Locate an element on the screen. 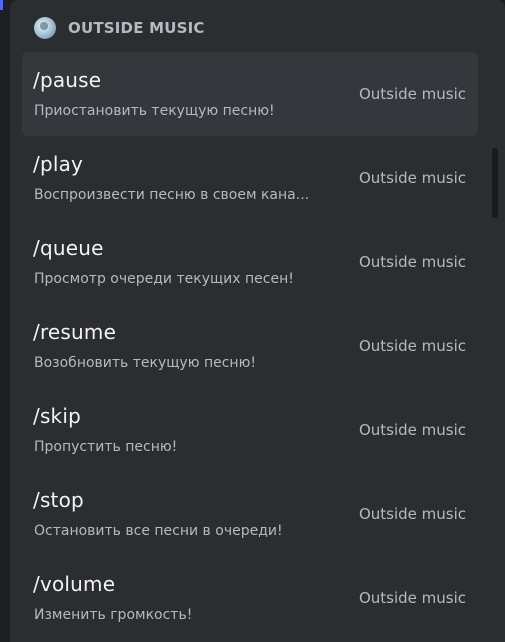 This screenshot has width=505, height=642. command-name: /play is located at coordinates (58, 164).